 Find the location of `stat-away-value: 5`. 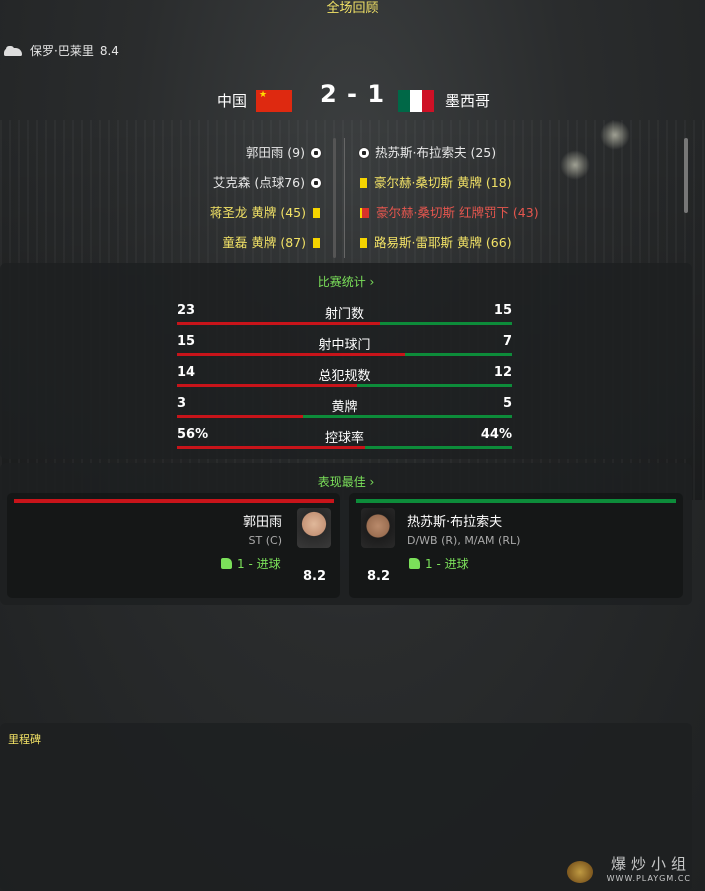

stat-away-value: 5 is located at coordinates (507, 403).